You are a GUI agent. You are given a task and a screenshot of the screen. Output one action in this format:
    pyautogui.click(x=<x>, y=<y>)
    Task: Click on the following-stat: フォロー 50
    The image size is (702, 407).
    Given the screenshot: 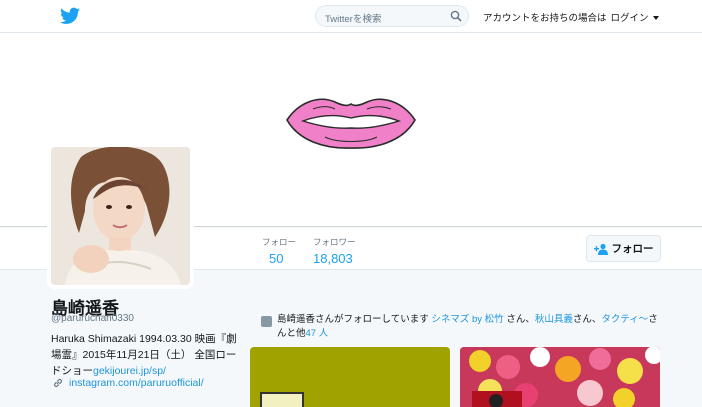 What is the action you would take?
    pyautogui.click(x=279, y=251)
    